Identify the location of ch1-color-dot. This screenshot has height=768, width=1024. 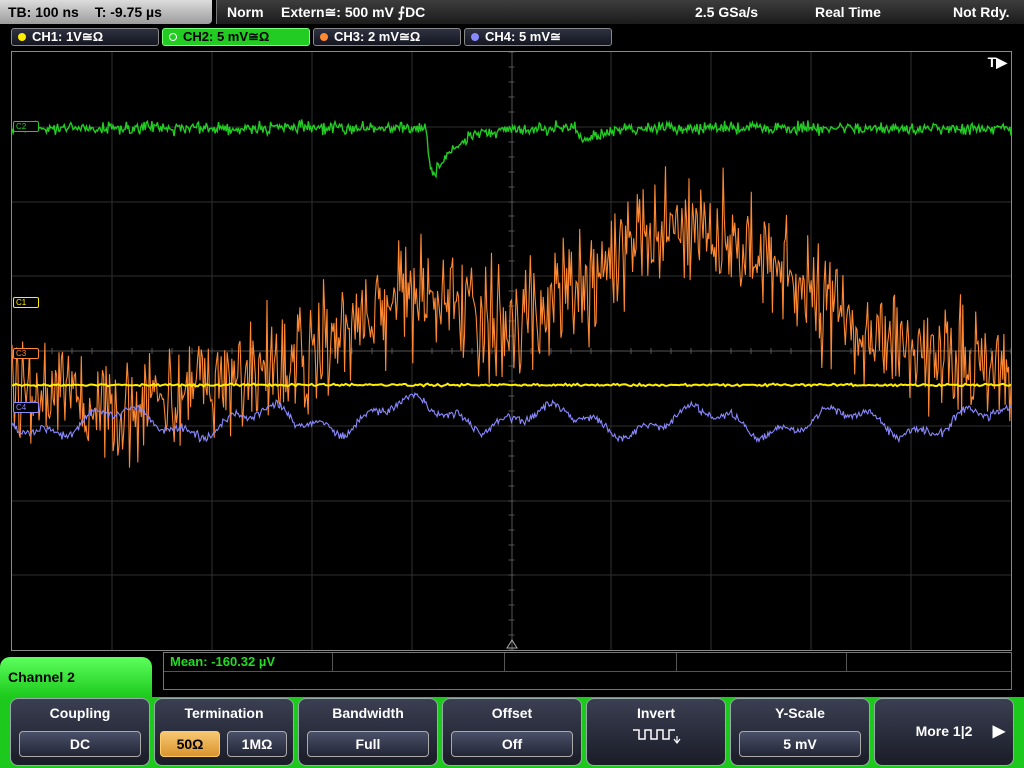
(22, 37).